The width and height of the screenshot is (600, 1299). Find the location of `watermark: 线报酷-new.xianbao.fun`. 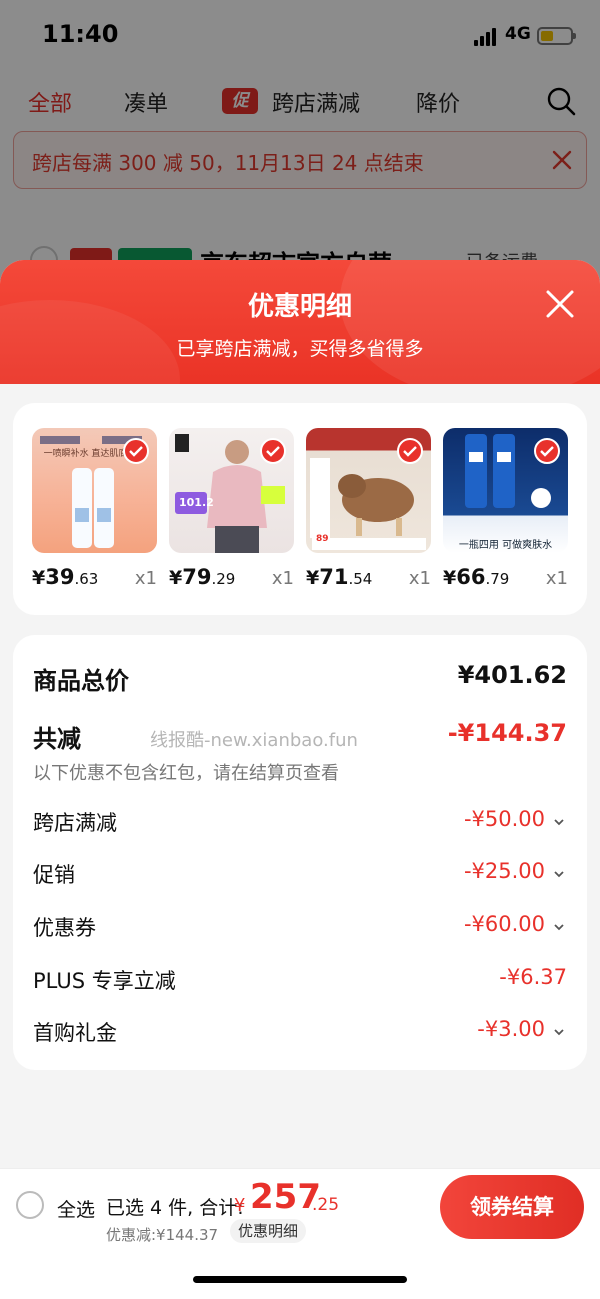

watermark: 线报酷-new.xianbao.fun is located at coordinates (254, 740).